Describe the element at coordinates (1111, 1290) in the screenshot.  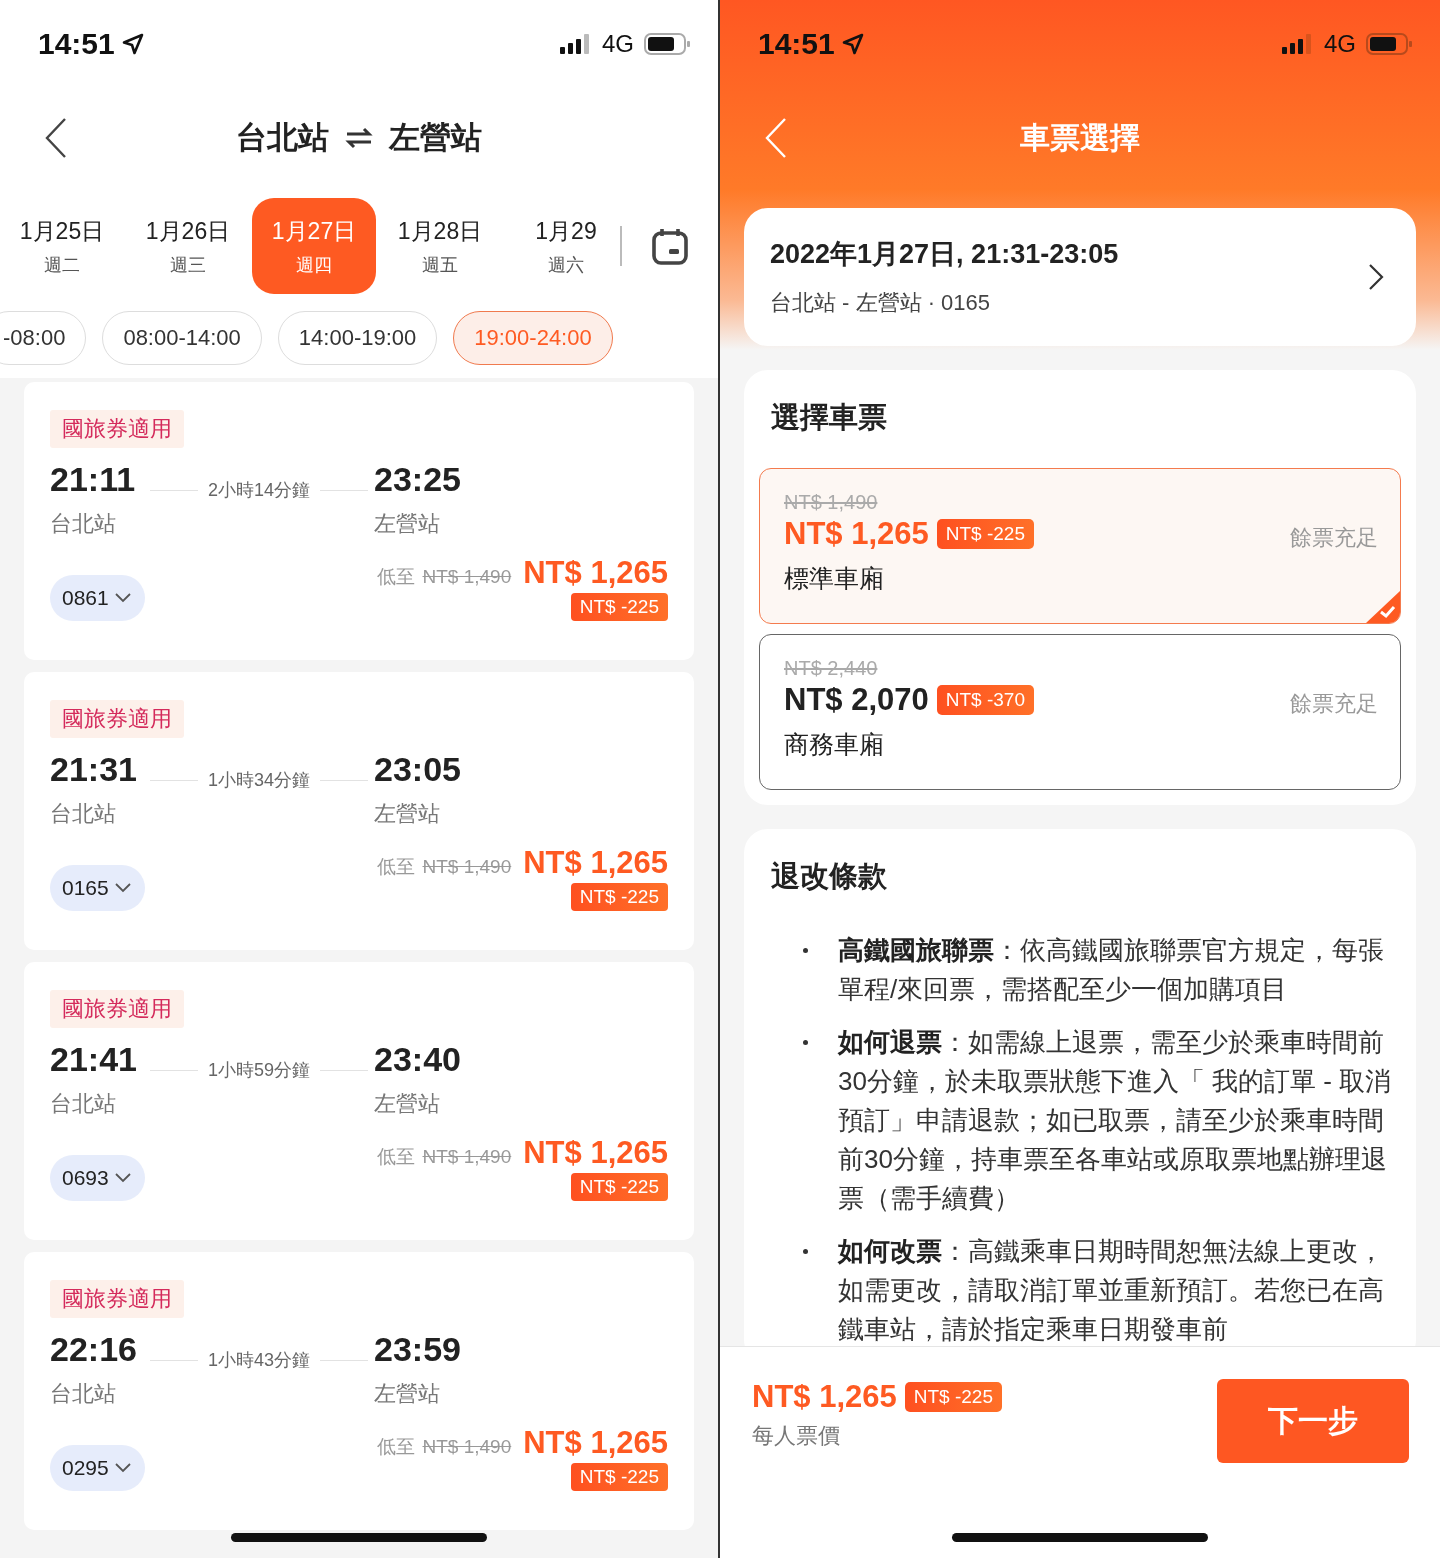
I see `policy-text: 如何改票：高鐵乘車日期時間恕無法線上更改，如需更改，請取消訂單並重新預訂。若您已在高鐵車站，請於指定乘車日期發車前` at that location.